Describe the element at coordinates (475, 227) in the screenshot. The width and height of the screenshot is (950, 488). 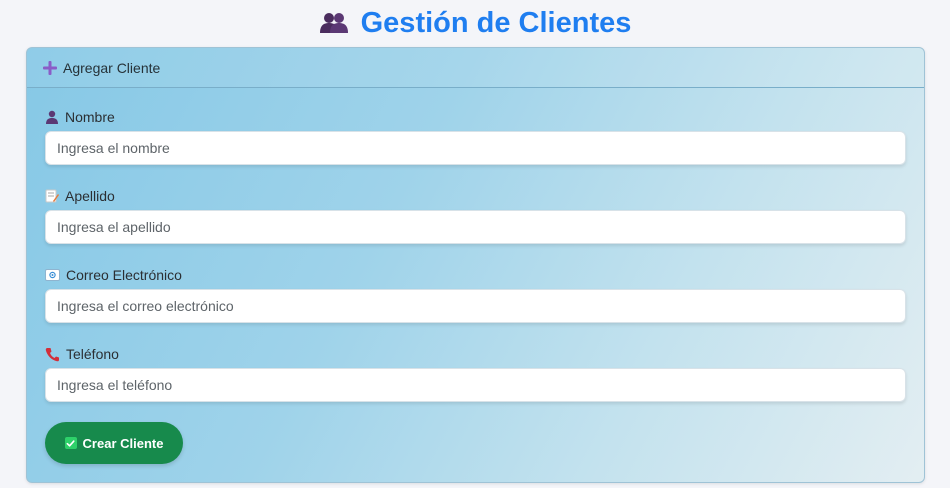
I see `apellido-input` at that location.